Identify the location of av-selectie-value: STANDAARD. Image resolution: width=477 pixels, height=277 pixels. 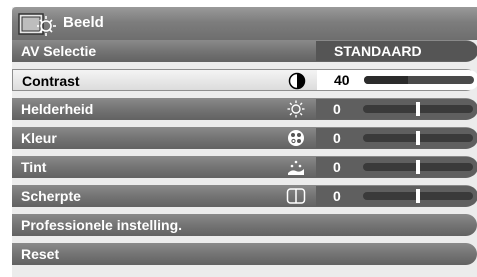
(378, 51).